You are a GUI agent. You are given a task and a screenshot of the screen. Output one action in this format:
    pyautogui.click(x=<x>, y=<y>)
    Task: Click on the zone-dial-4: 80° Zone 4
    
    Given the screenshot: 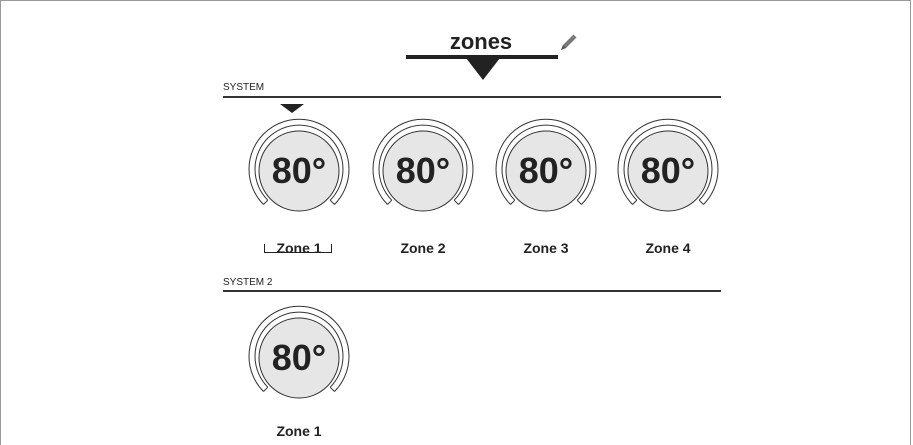 What is the action you would take?
    pyautogui.click(x=668, y=186)
    